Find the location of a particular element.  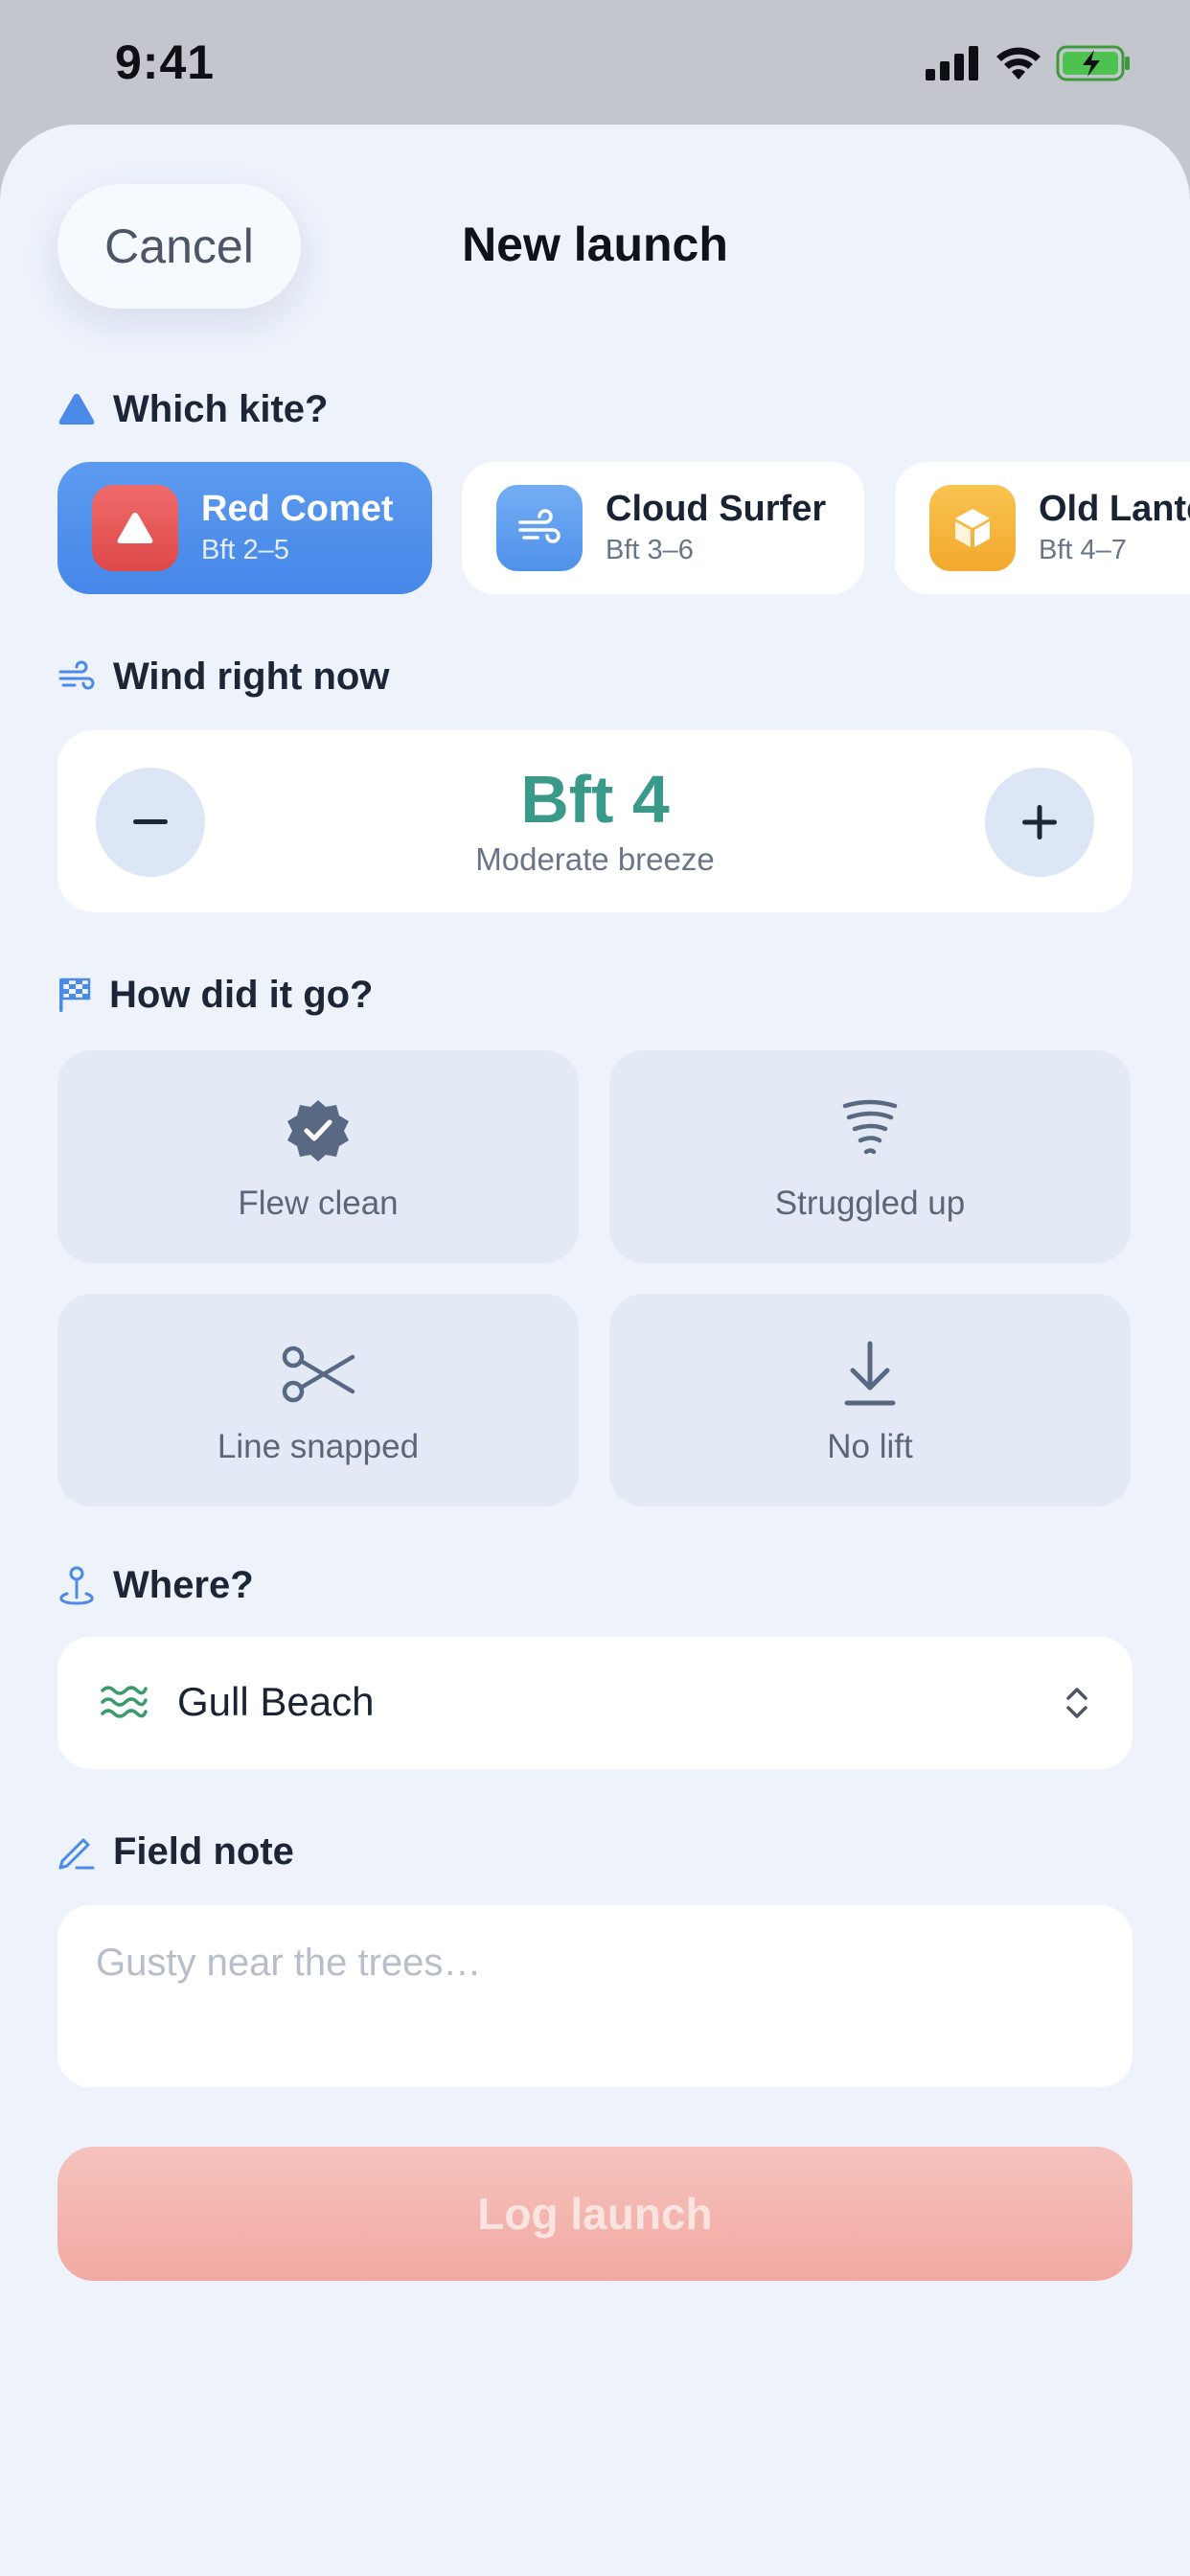

kite-card-cloud-surfer: Cloud Surfer Bft 3–6 is located at coordinates (663, 528).